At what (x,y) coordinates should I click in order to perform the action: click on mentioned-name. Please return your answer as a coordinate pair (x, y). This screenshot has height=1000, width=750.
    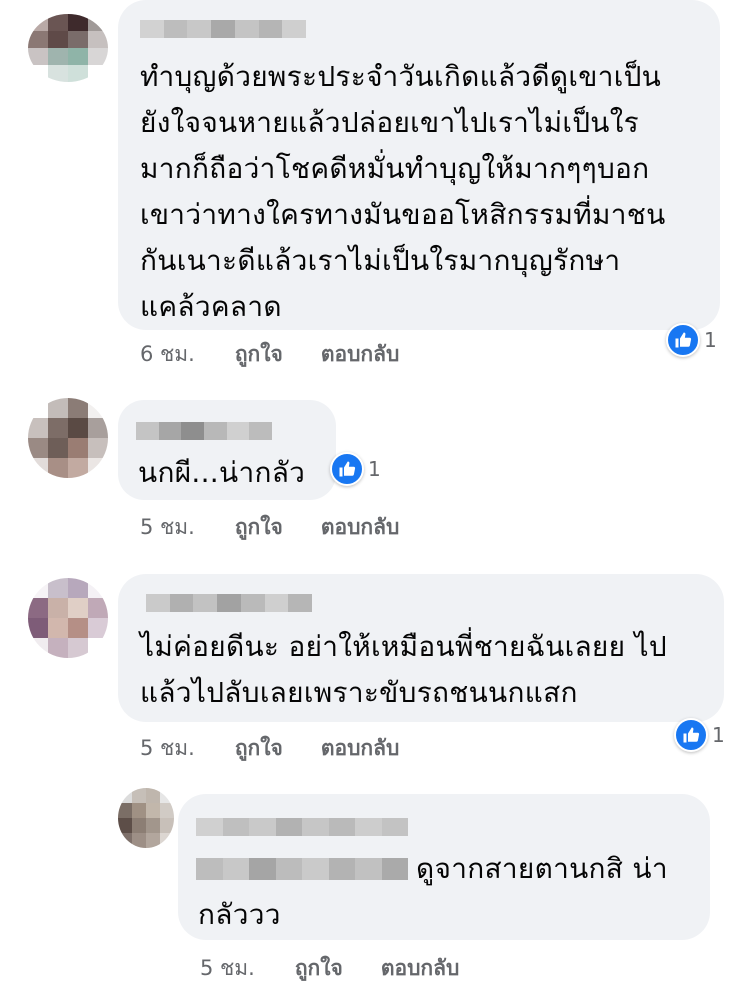
    Looking at the image, I should click on (302, 869).